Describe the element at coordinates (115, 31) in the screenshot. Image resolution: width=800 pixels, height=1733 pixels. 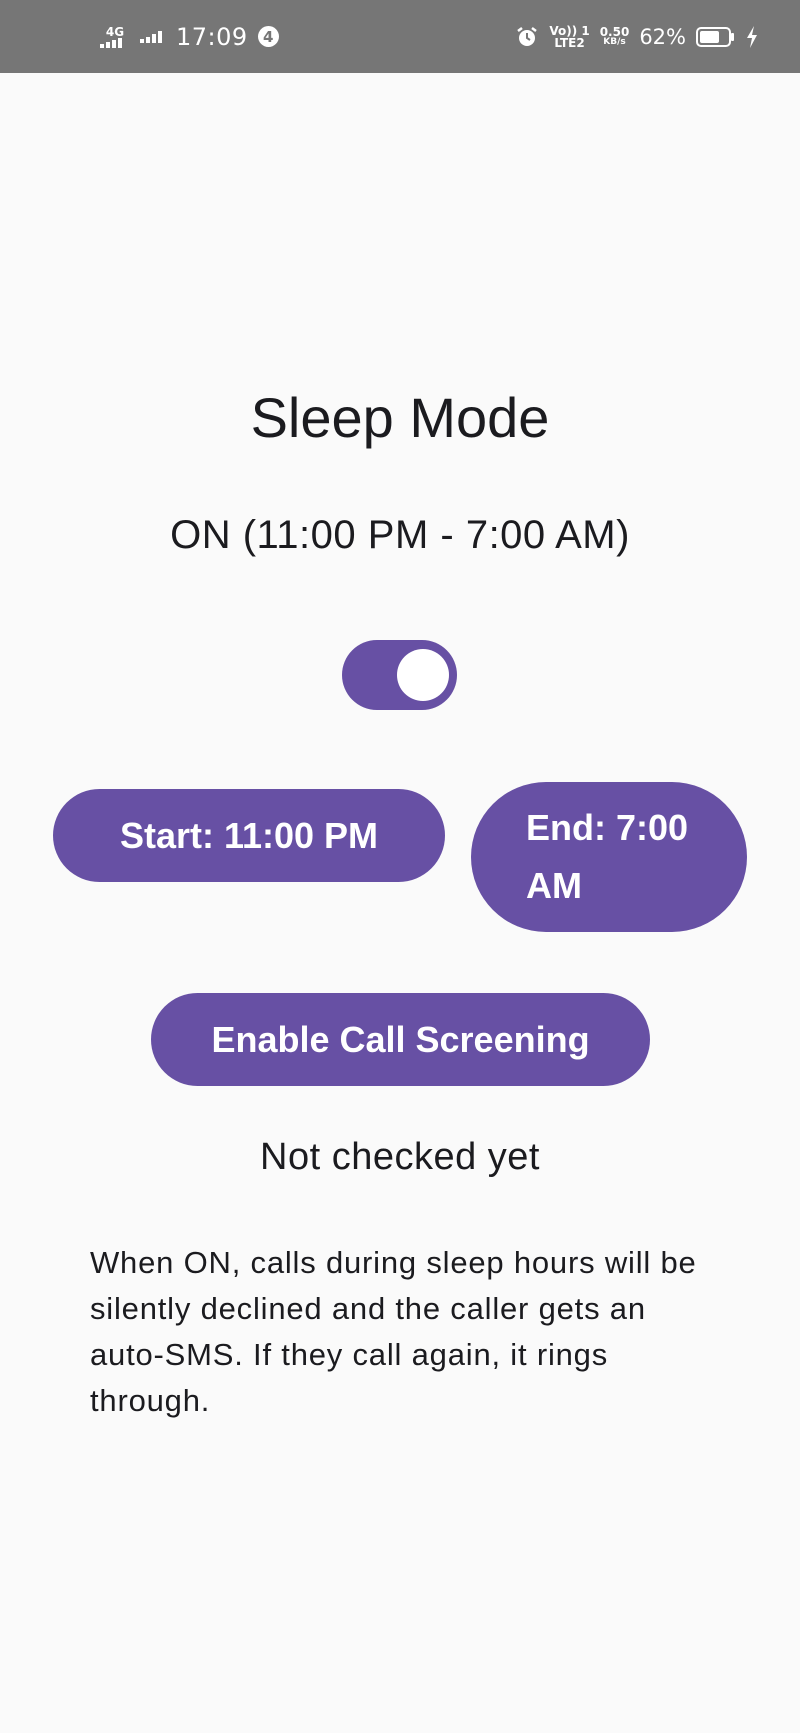
I see `network-type-label: 4G` at that location.